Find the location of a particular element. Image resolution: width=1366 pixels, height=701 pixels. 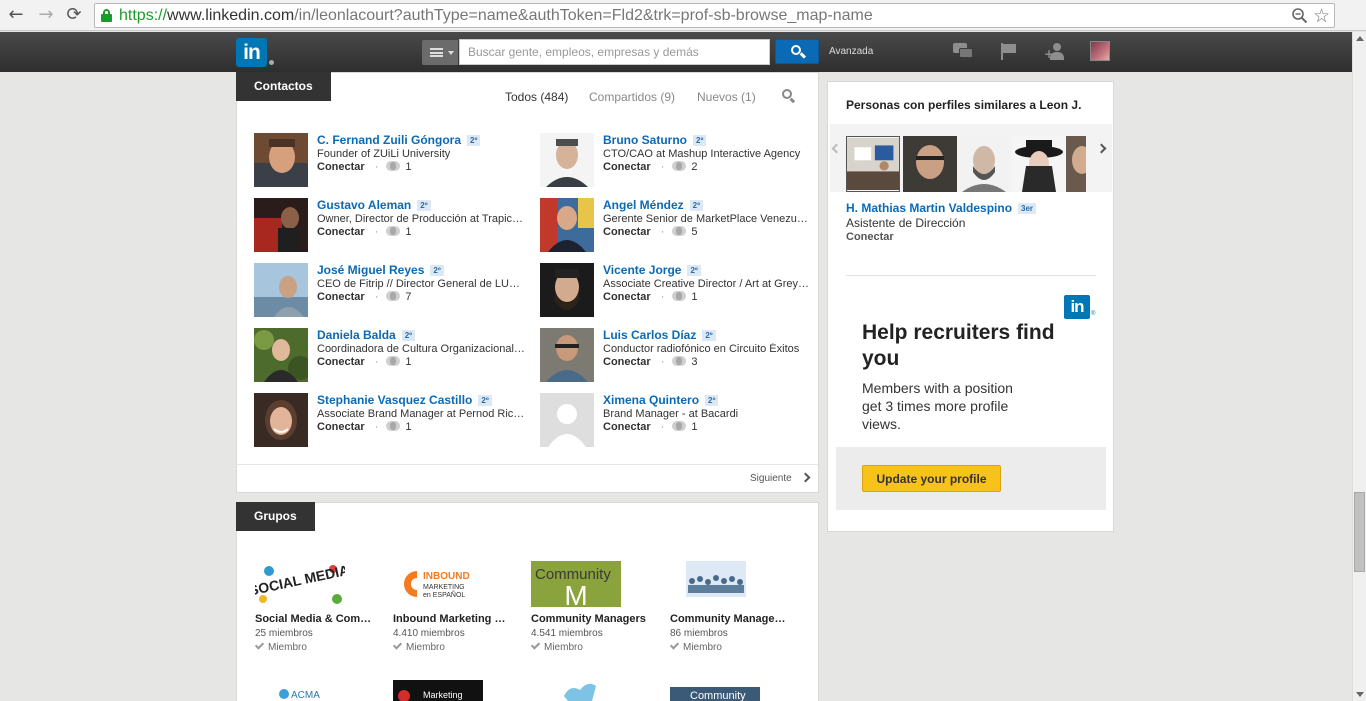

contact-name: José Miguel Reyes 2º is located at coordinates (380, 270).